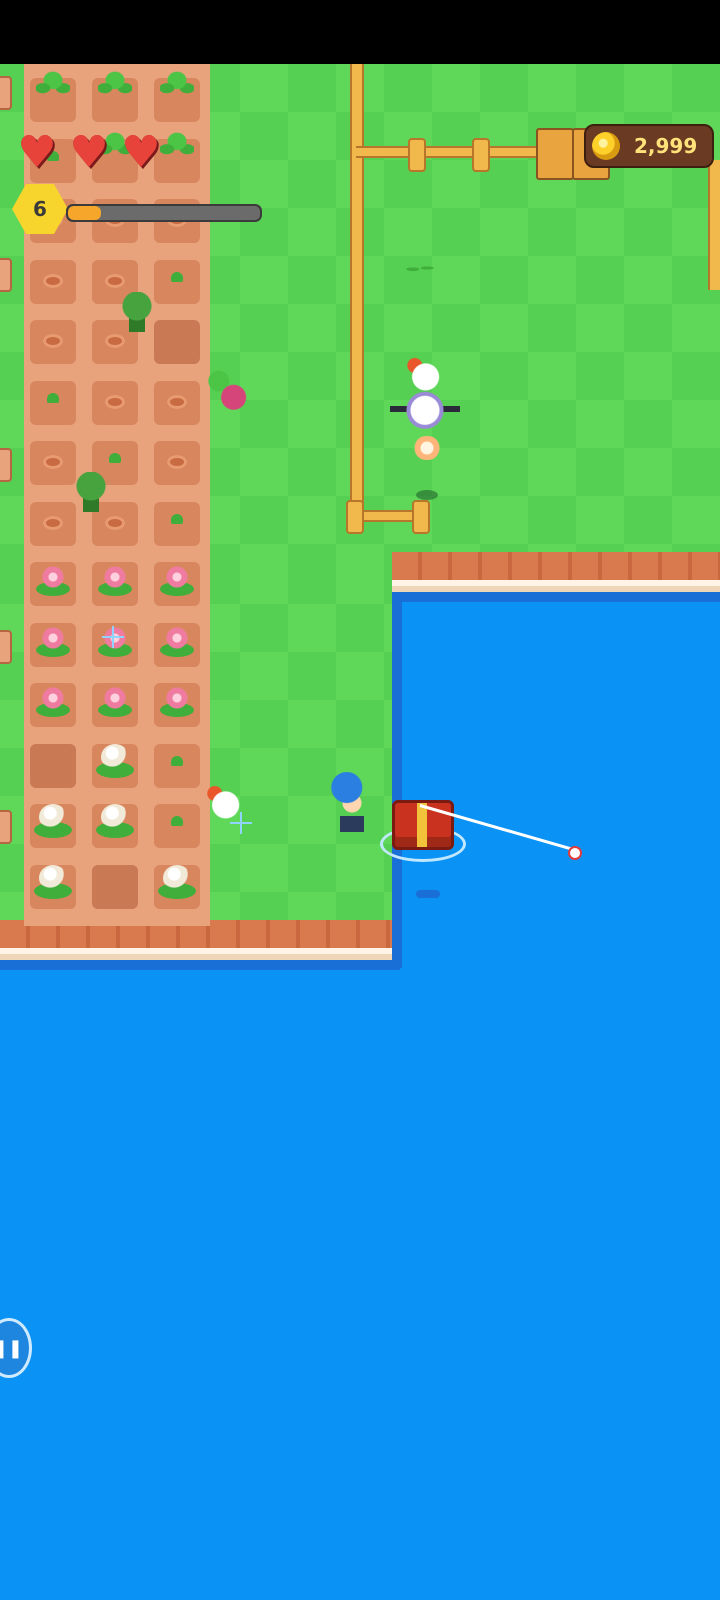  I want to click on health-hearts: ♥ ♥ ♥, so click(89, 152).